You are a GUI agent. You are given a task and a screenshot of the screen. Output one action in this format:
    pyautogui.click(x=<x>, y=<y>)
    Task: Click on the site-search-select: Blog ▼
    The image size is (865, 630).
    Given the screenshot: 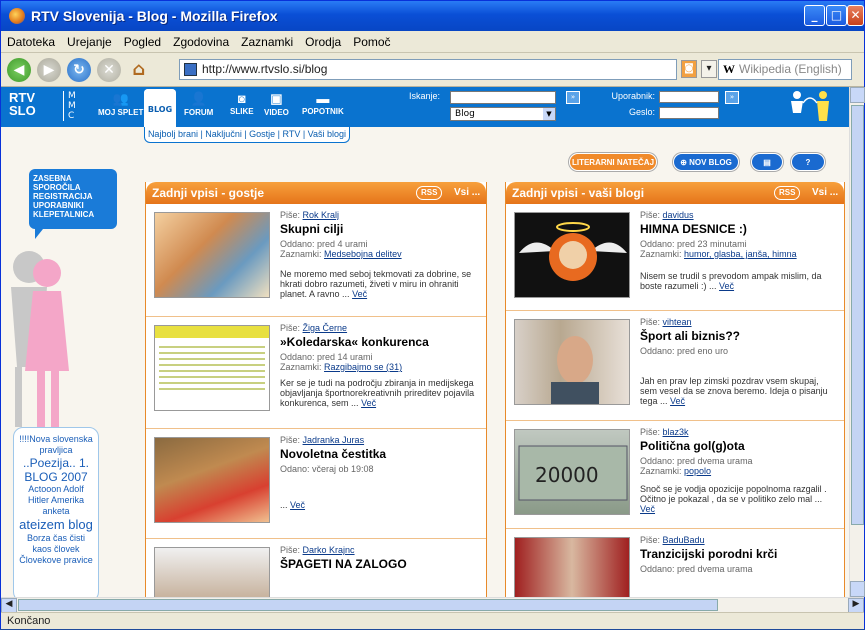 What is the action you would take?
    pyautogui.click(x=503, y=114)
    